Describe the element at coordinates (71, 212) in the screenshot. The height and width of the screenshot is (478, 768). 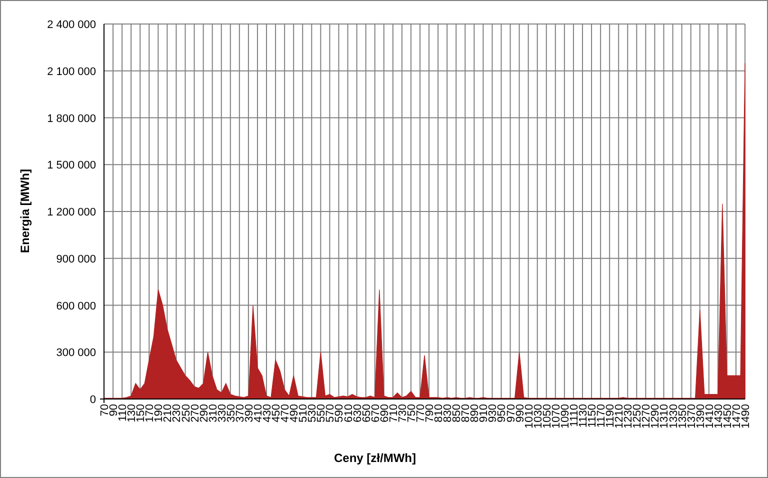
I see `axis-tick-label: 1 200 000` at that location.